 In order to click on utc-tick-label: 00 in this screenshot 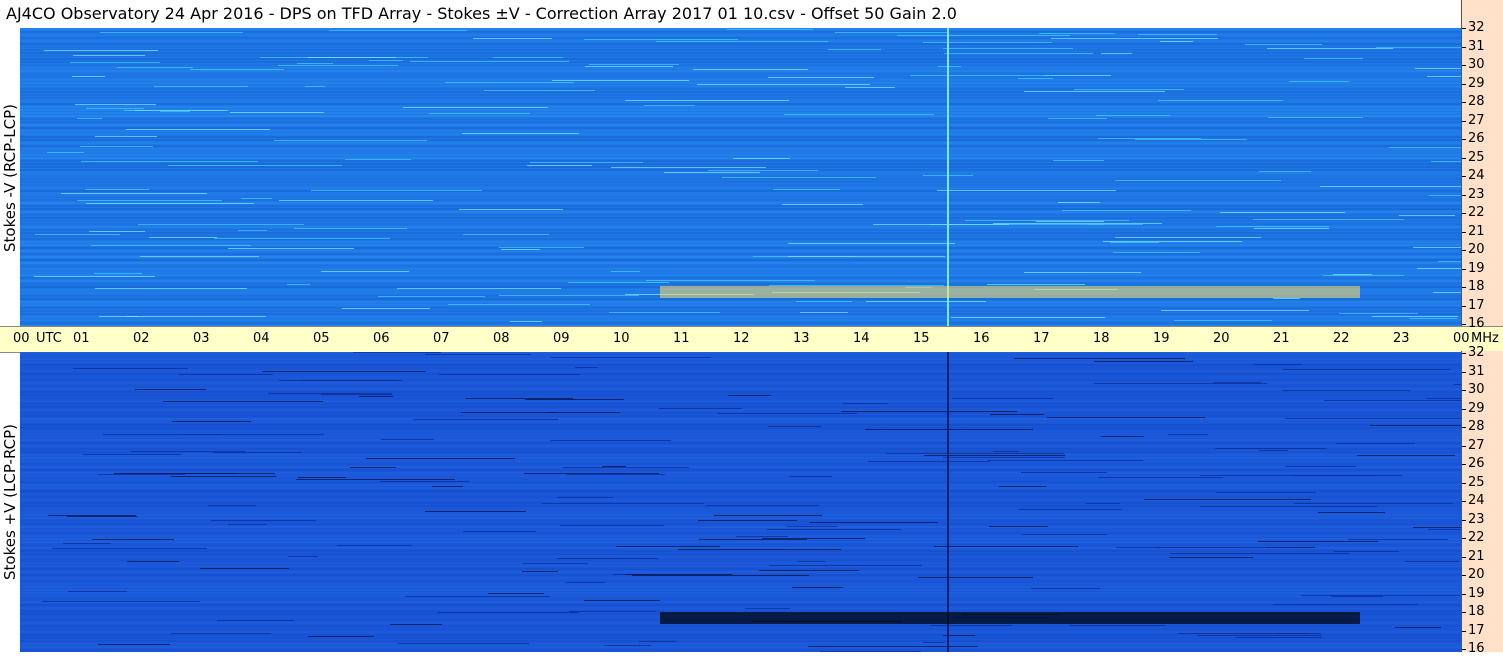, I will do `click(21, 338)`.